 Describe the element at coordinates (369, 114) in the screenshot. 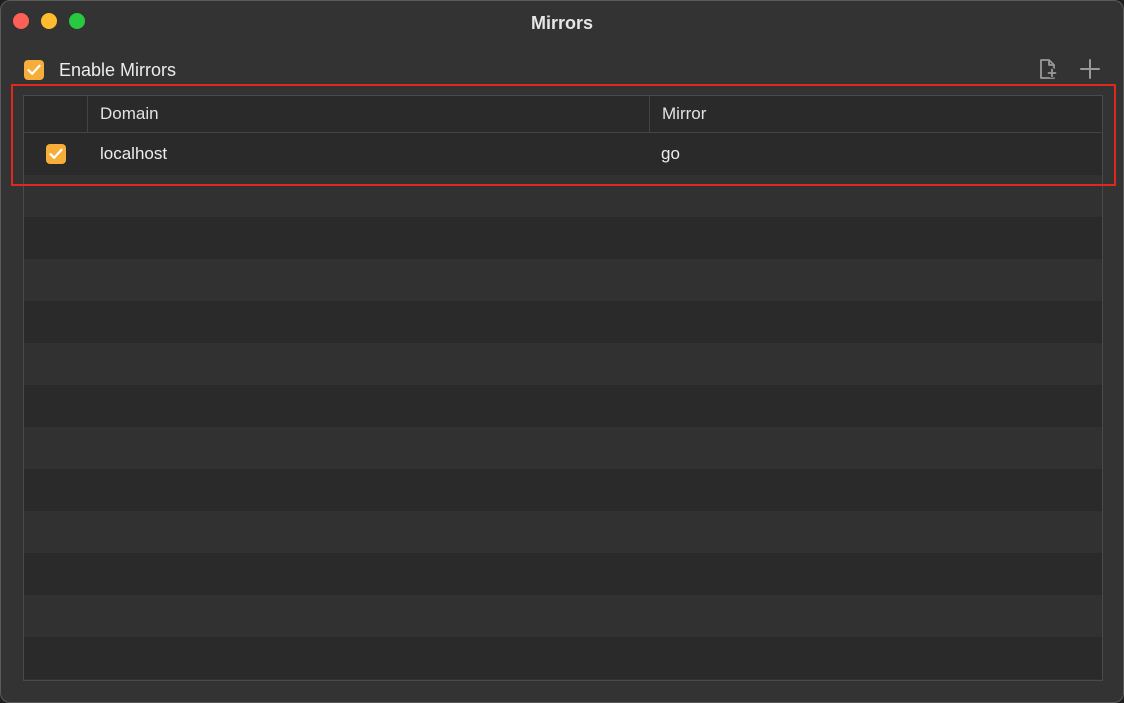

I see `column-header-domain: Domain` at that location.